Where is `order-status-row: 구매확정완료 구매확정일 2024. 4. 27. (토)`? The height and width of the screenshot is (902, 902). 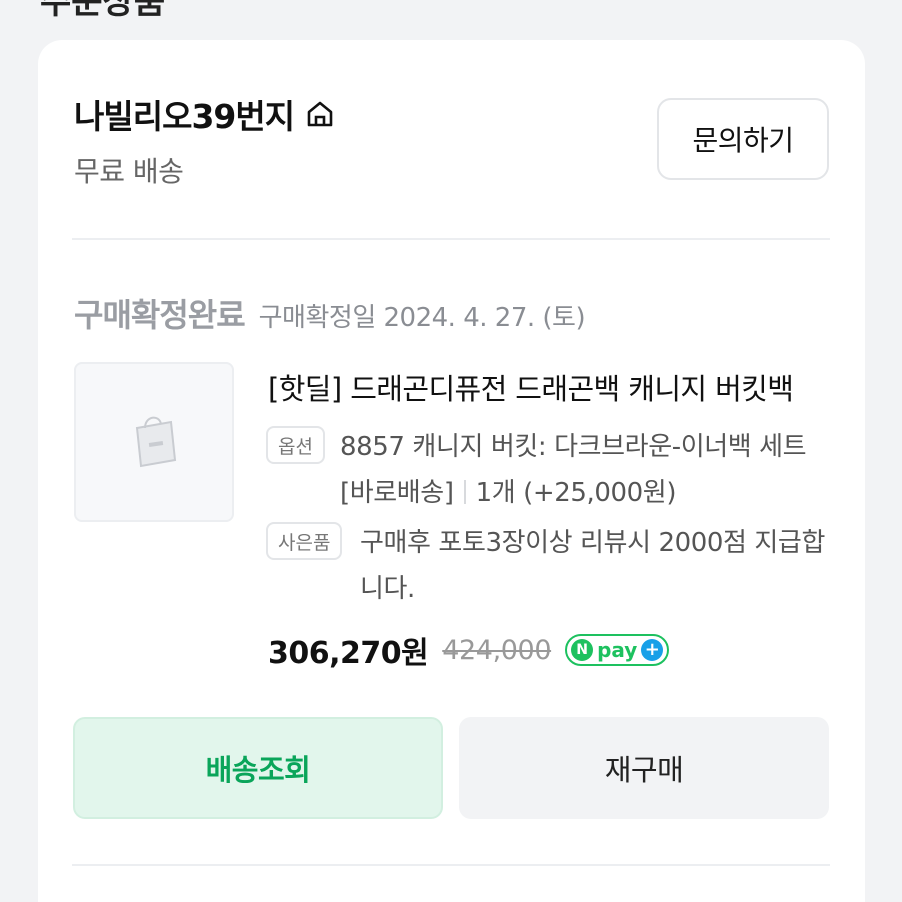 order-status-row: 구매확정완료 구매확정일 2024. 4. 27. (토) is located at coordinates (330, 313).